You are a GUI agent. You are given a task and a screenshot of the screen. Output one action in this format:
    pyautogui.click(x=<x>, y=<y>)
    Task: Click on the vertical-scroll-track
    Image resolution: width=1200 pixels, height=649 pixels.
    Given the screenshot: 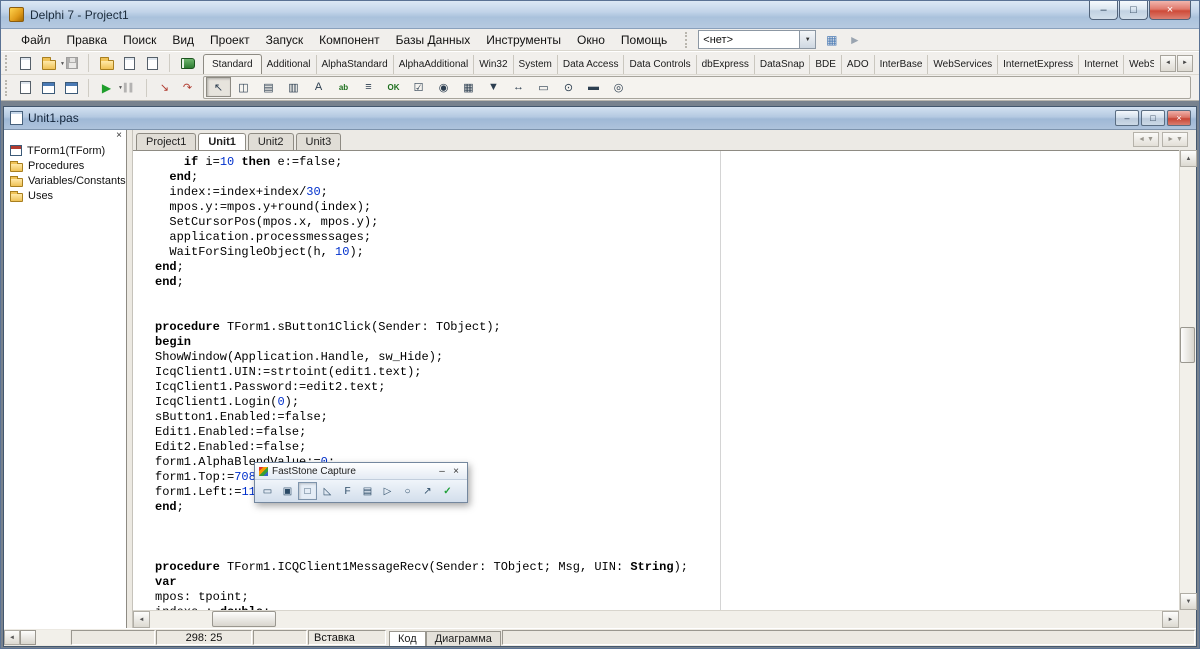 What is the action you would take?
    pyautogui.click(x=1188, y=380)
    